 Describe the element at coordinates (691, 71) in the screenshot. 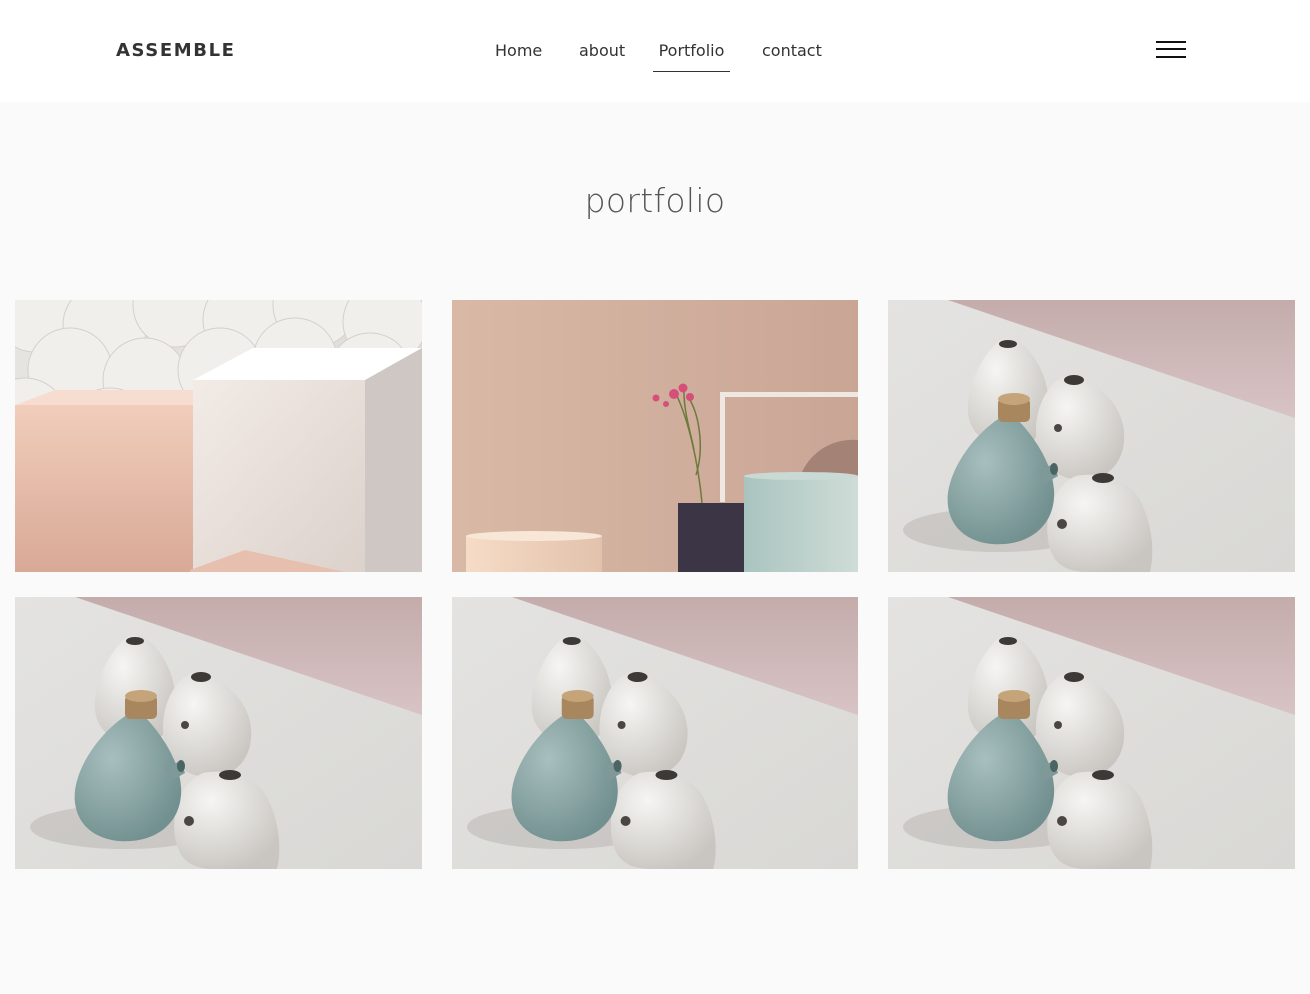

I see `nav-active-indicator` at that location.